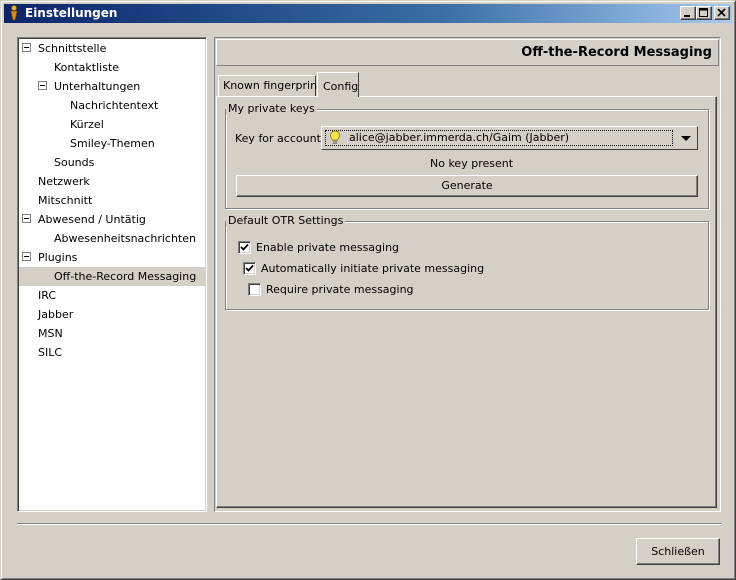 The width and height of the screenshot is (736, 580). I want to click on tab-config: Config, so click(338, 84).